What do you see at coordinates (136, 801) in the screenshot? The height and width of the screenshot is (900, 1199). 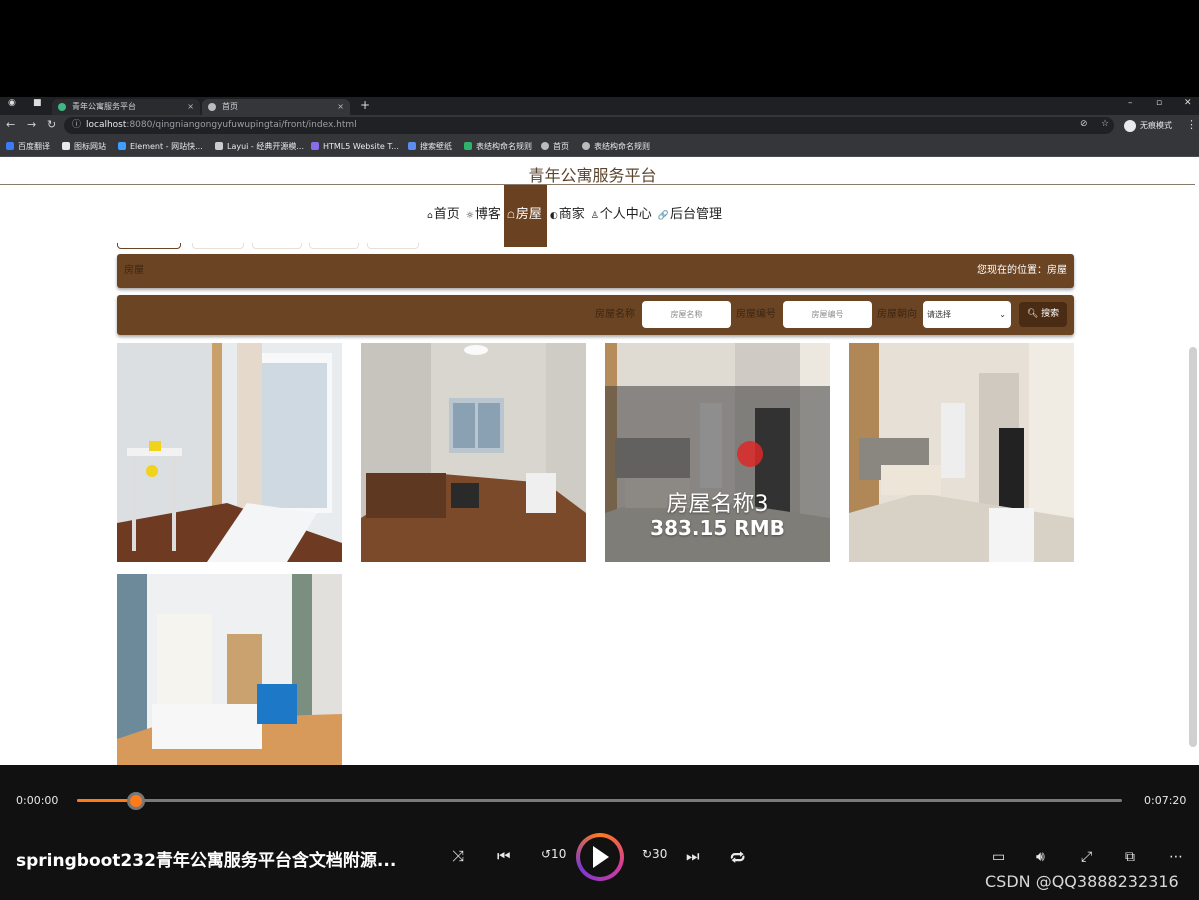 I see `progress-handle` at bounding box center [136, 801].